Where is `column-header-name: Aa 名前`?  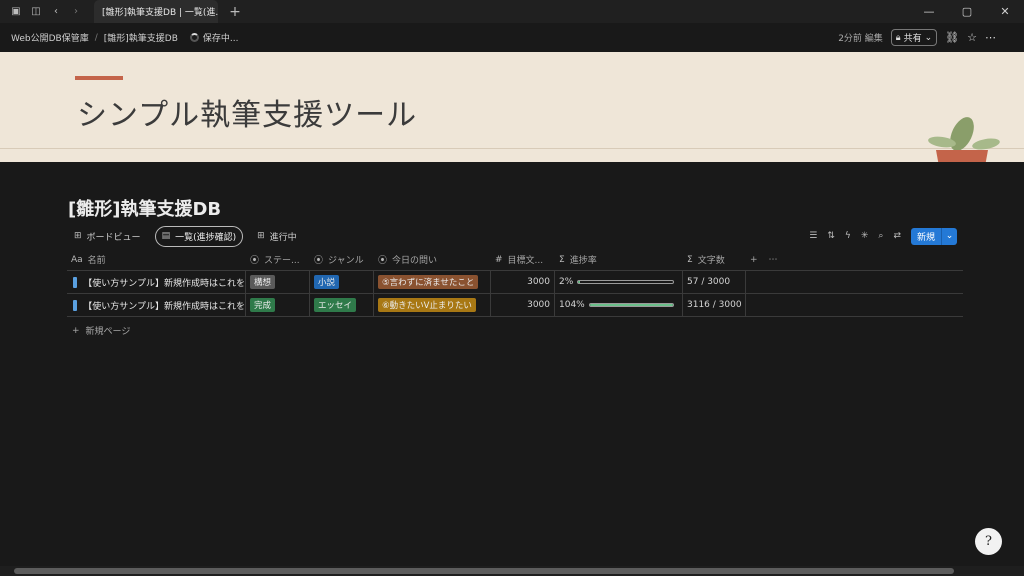 column-header-name: Aa 名前 is located at coordinates (156, 259).